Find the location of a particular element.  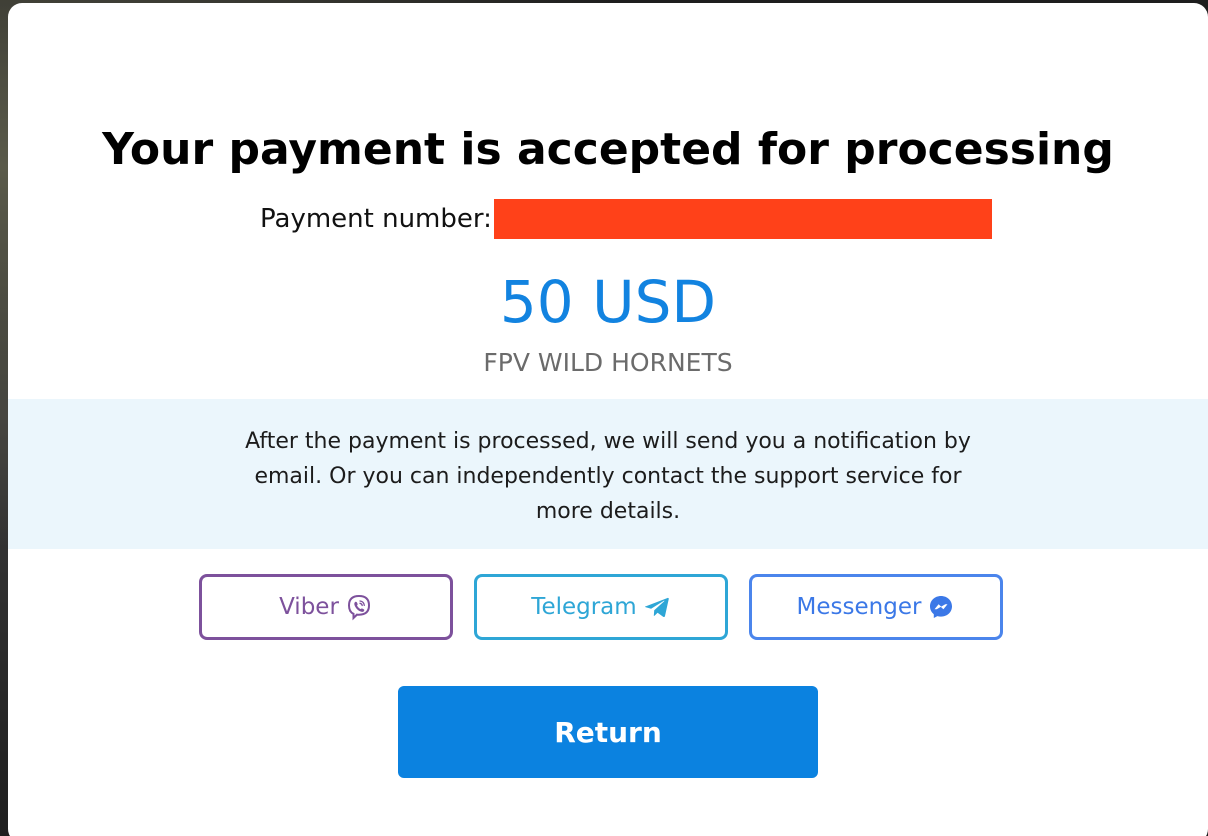

return-button: Return is located at coordinates (608, 732).